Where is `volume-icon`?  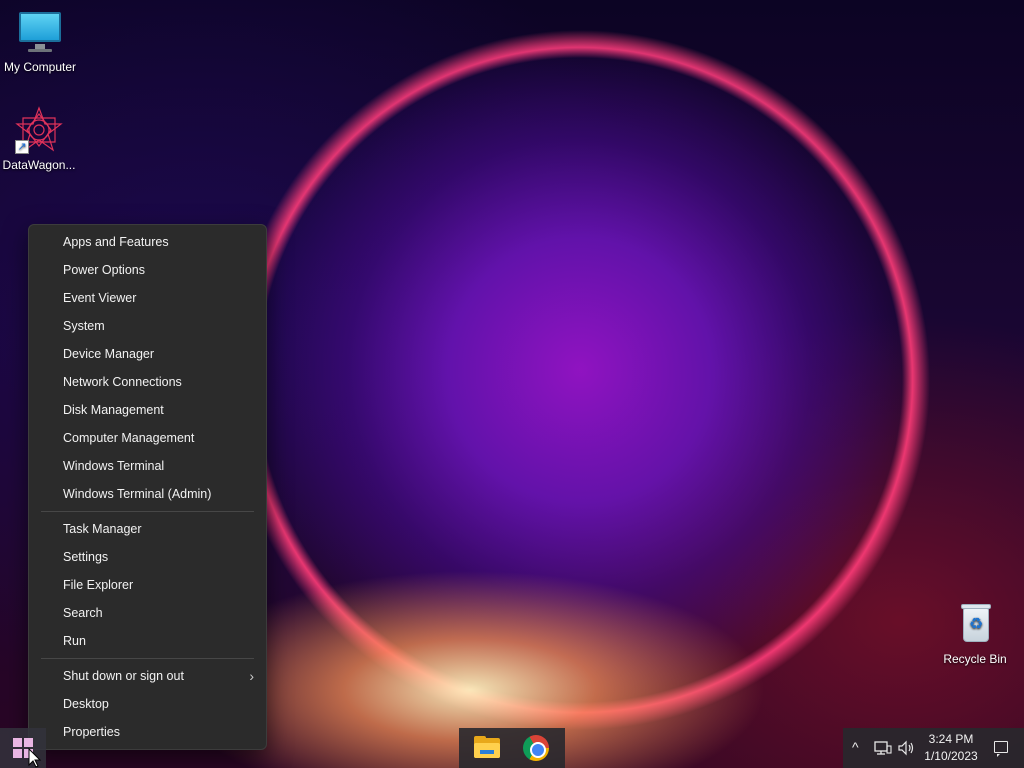
volume-icon is located at coordinates (907, 748).